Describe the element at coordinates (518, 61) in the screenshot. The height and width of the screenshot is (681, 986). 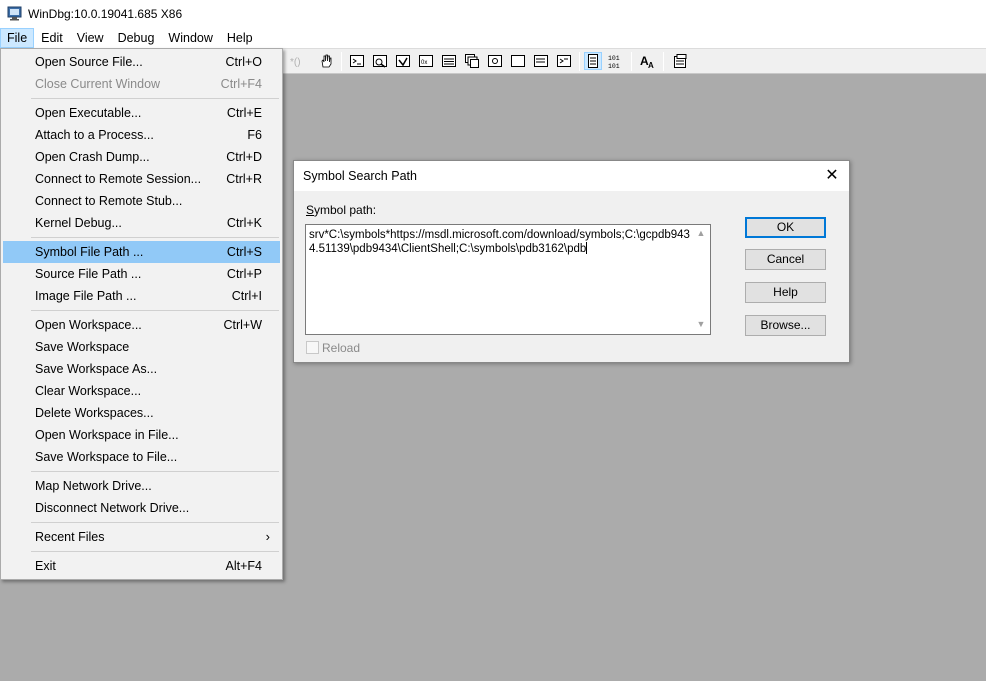
I see `scratch-pad-icon` at that location.